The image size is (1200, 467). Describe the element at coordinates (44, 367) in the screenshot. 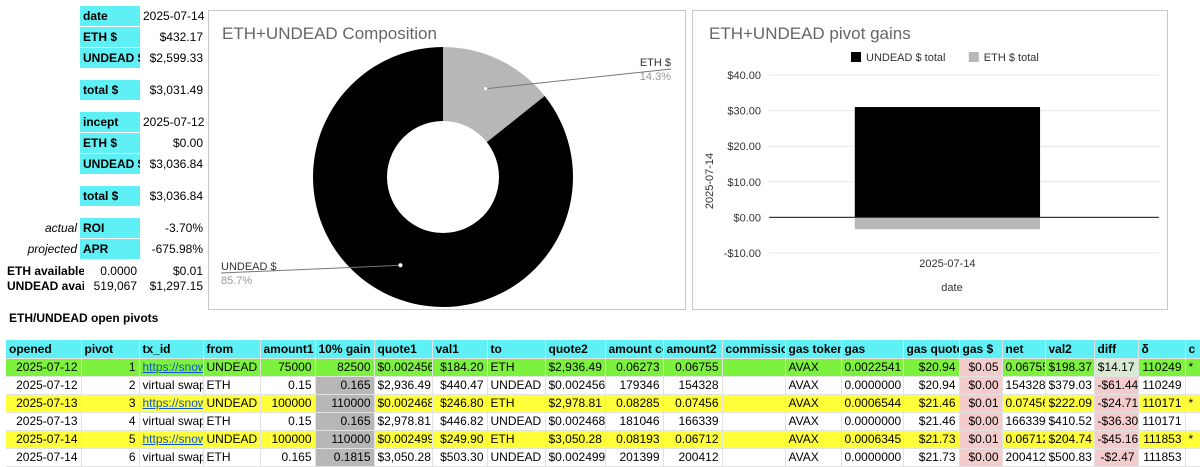

I see `table-cell: 2025-07-12` at that location.